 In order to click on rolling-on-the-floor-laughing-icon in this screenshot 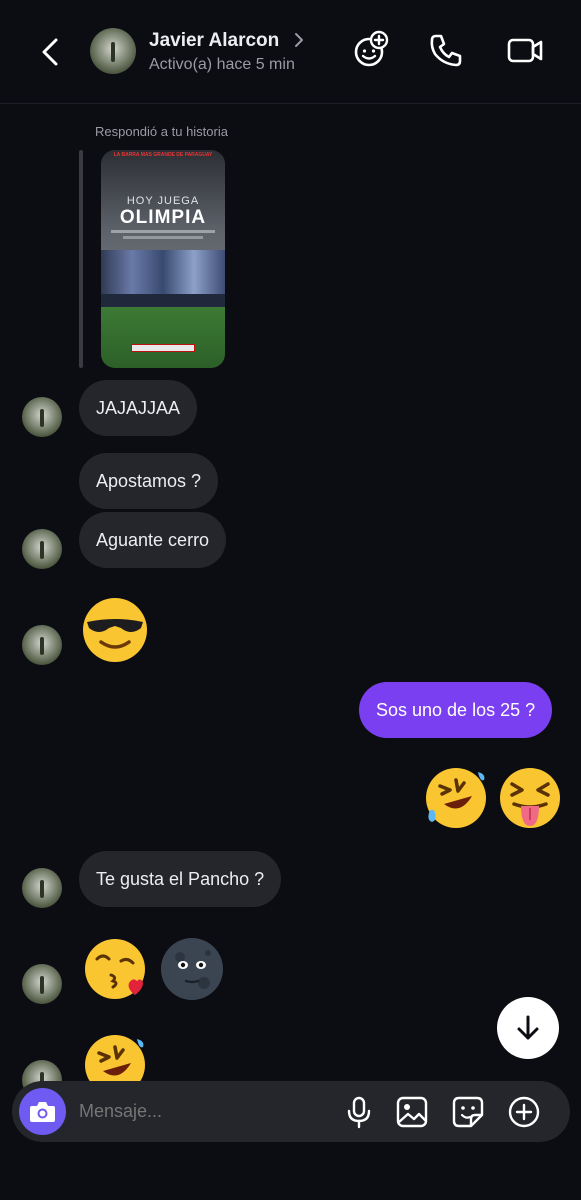, I will do `click(456, 798)`.